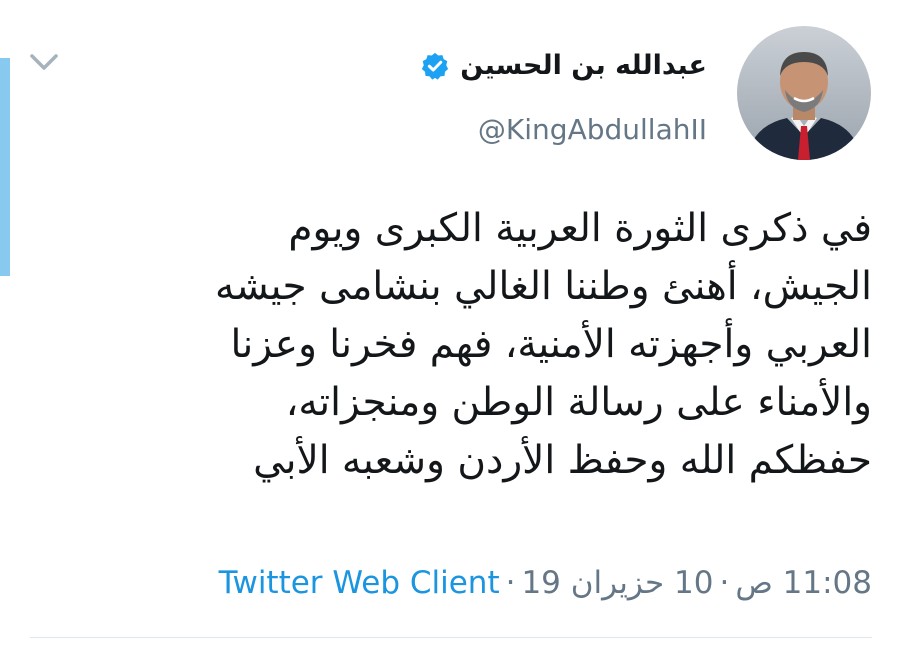  What do you see at coordinates (451, 637) in the screenshot?
I see `divider` at bounding box center [451, 637].